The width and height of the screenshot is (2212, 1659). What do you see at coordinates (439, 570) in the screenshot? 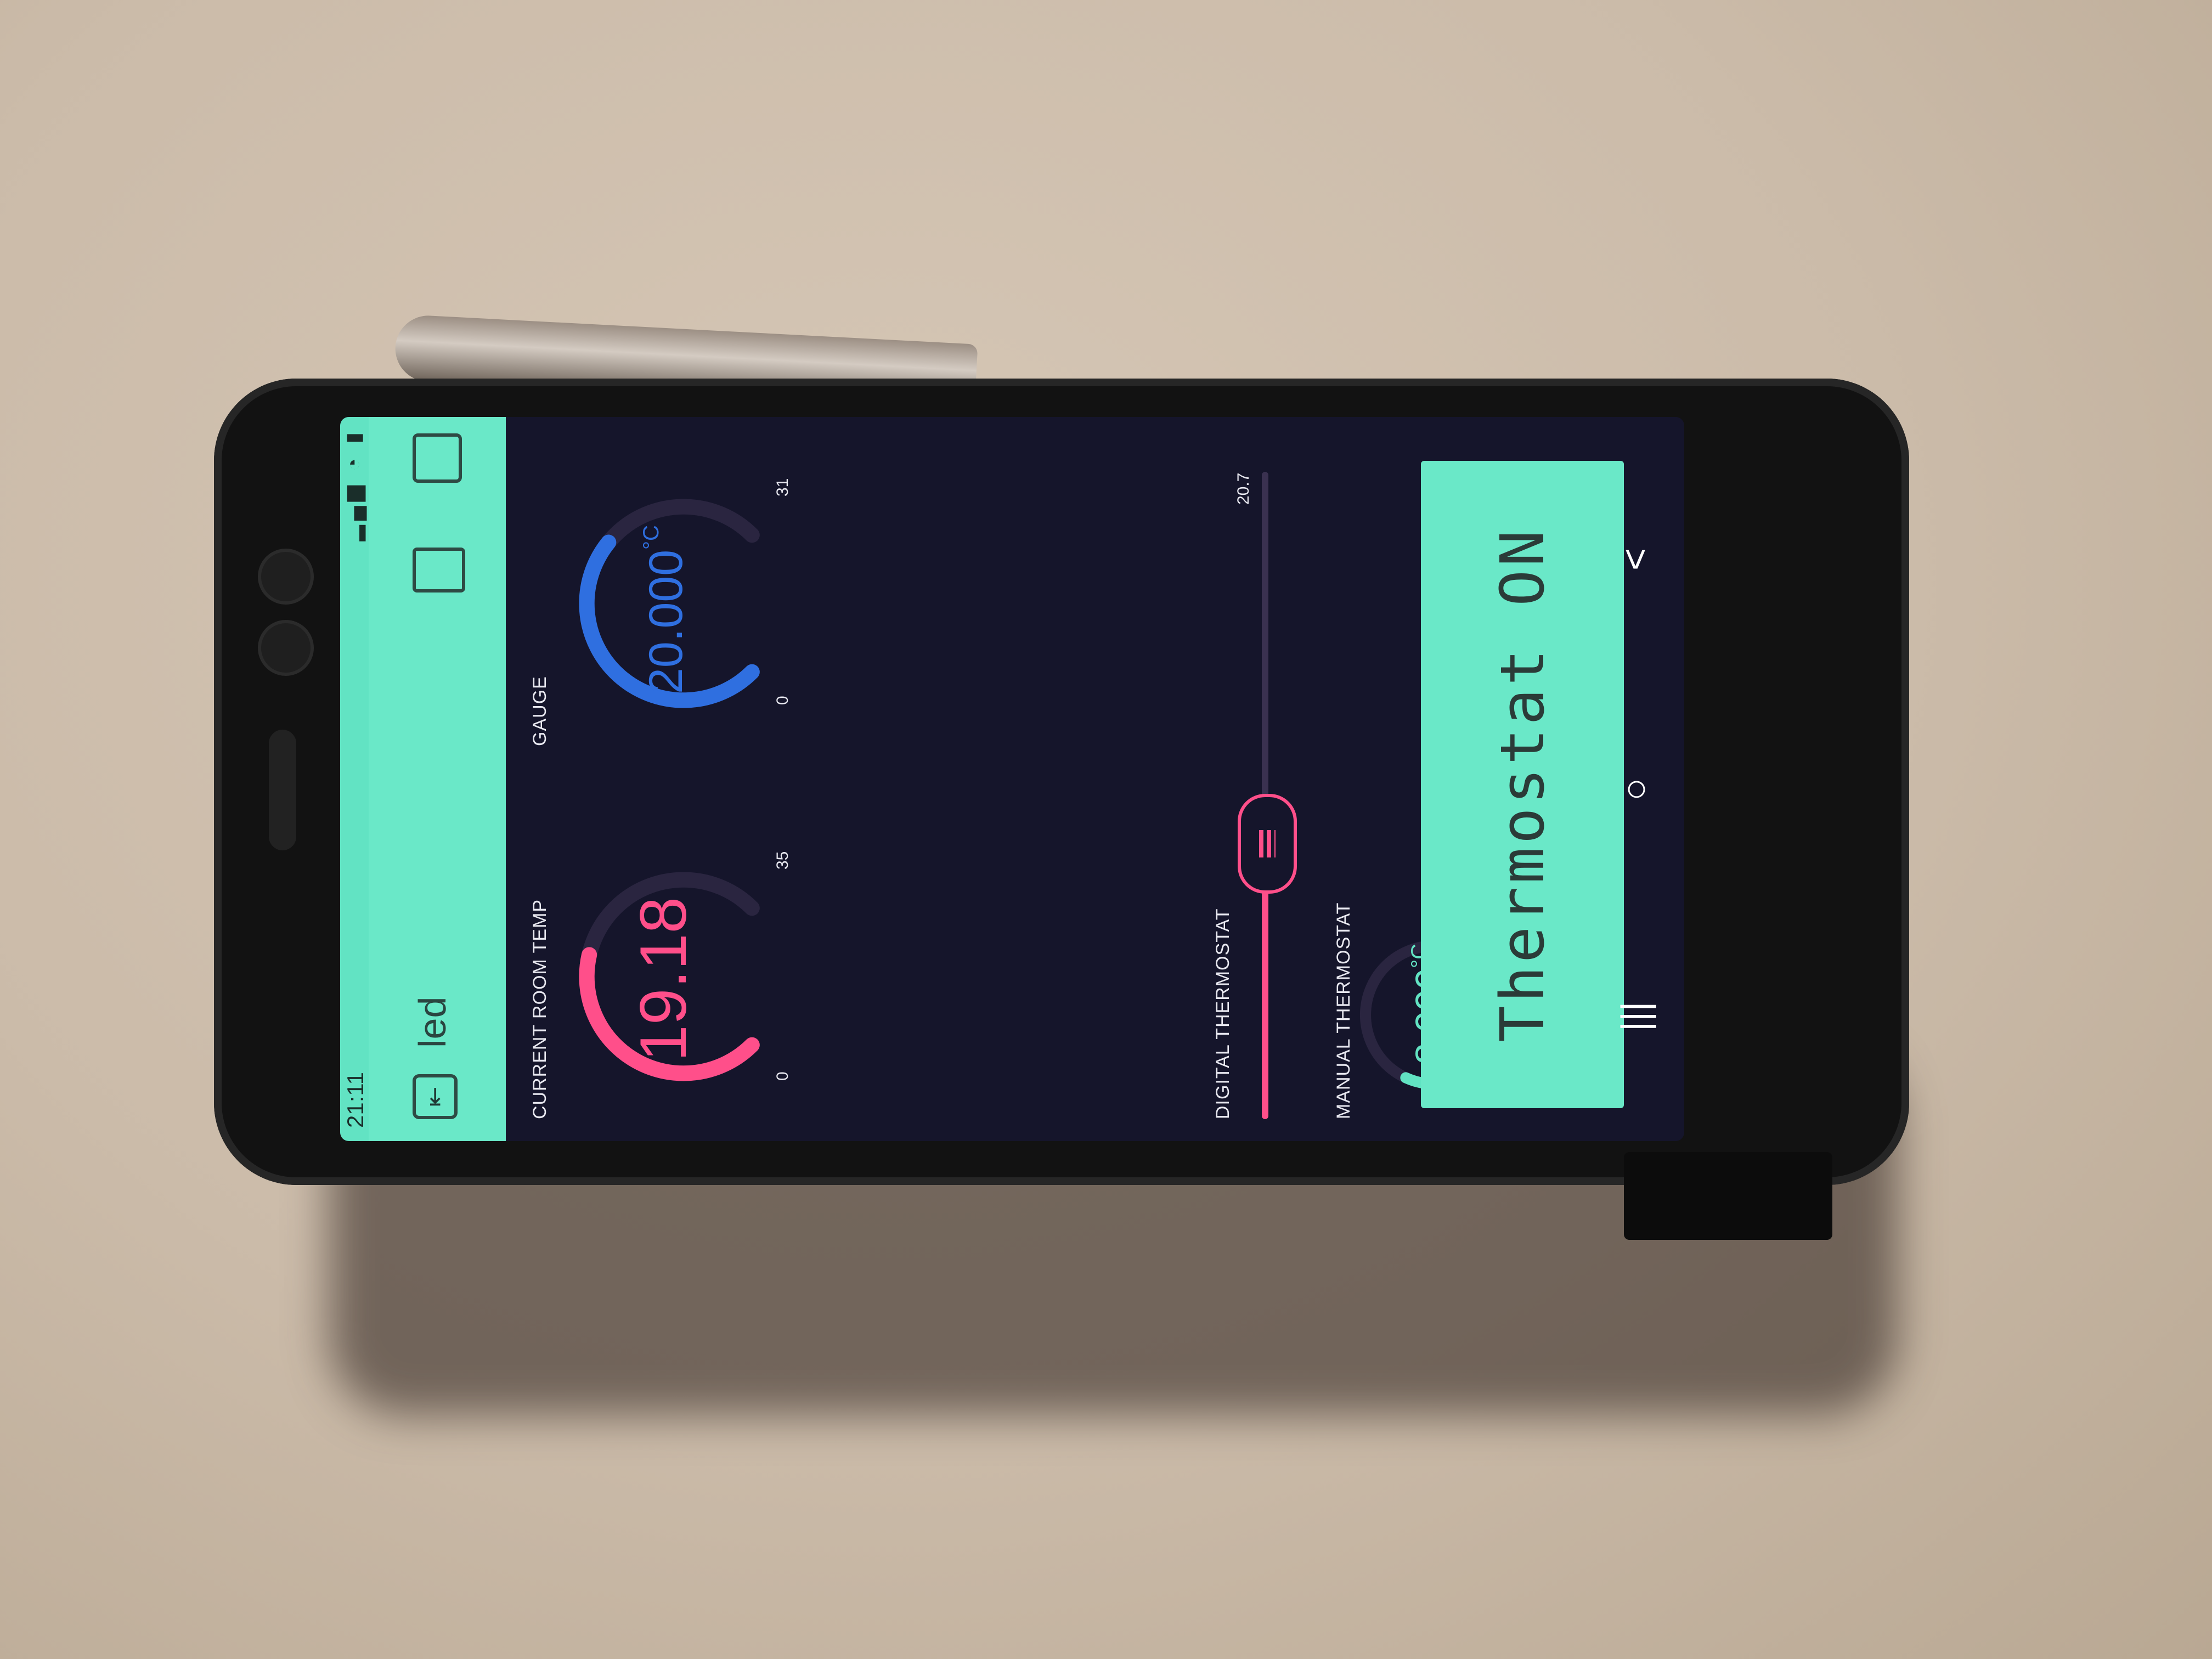
I see `device-icon` at bounding box center [439, 570].